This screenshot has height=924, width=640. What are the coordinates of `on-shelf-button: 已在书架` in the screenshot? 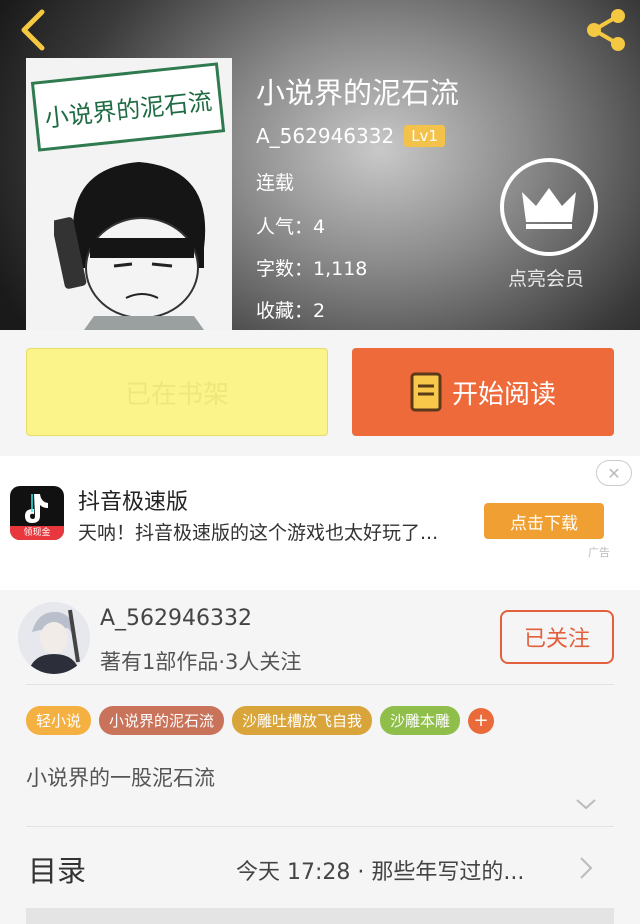 It's located at (177, 392).